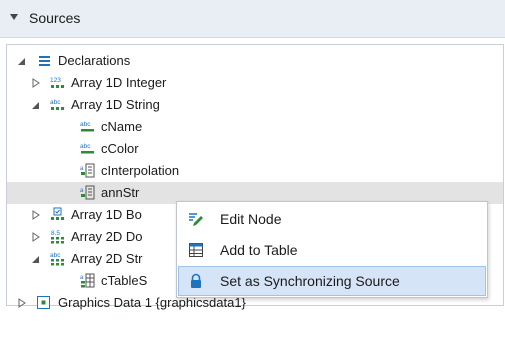  What do you see at coordinates (44, 61) in the screenshot?
I see `declarations-icon` at bounding box center [44, 61].